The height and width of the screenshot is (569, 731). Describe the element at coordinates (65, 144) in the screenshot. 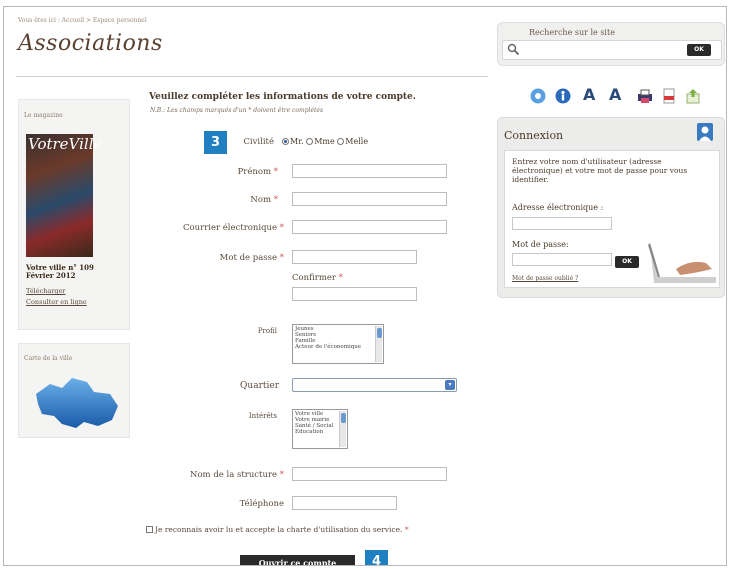

I see `magazine-cover-title: VotreVille` at that location.